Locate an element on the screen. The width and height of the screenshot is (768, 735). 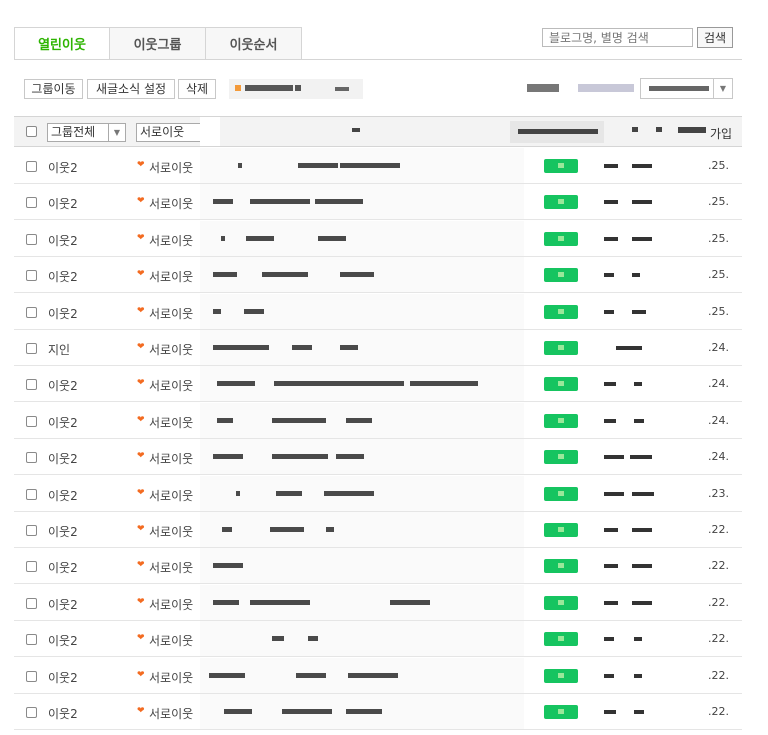
chevron-down-icon: ▼ is located at coordinates (722, 88).